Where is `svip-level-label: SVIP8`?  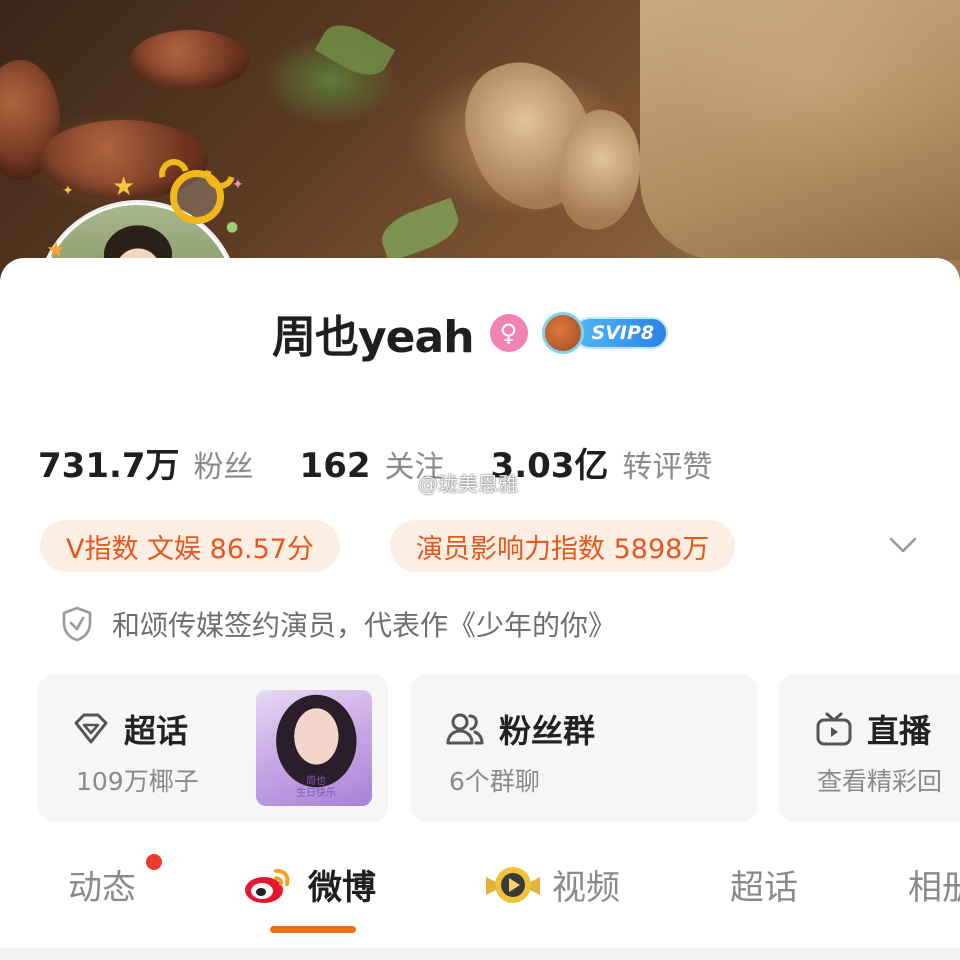 svip-level-label: SVIP8 is located at coordinates (621, 333).